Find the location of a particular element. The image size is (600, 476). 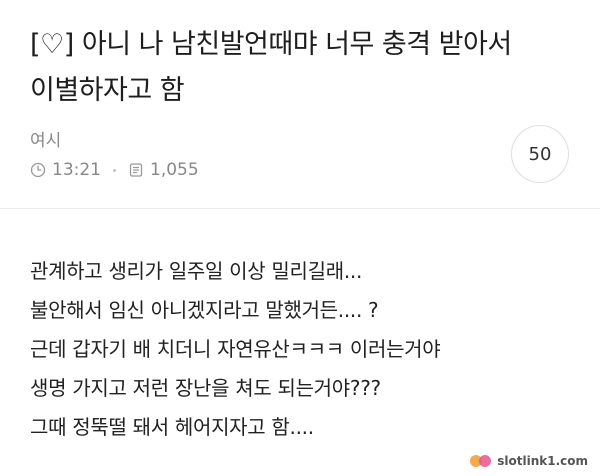

post-time: 13:21 is located at coordinates (65, 170).